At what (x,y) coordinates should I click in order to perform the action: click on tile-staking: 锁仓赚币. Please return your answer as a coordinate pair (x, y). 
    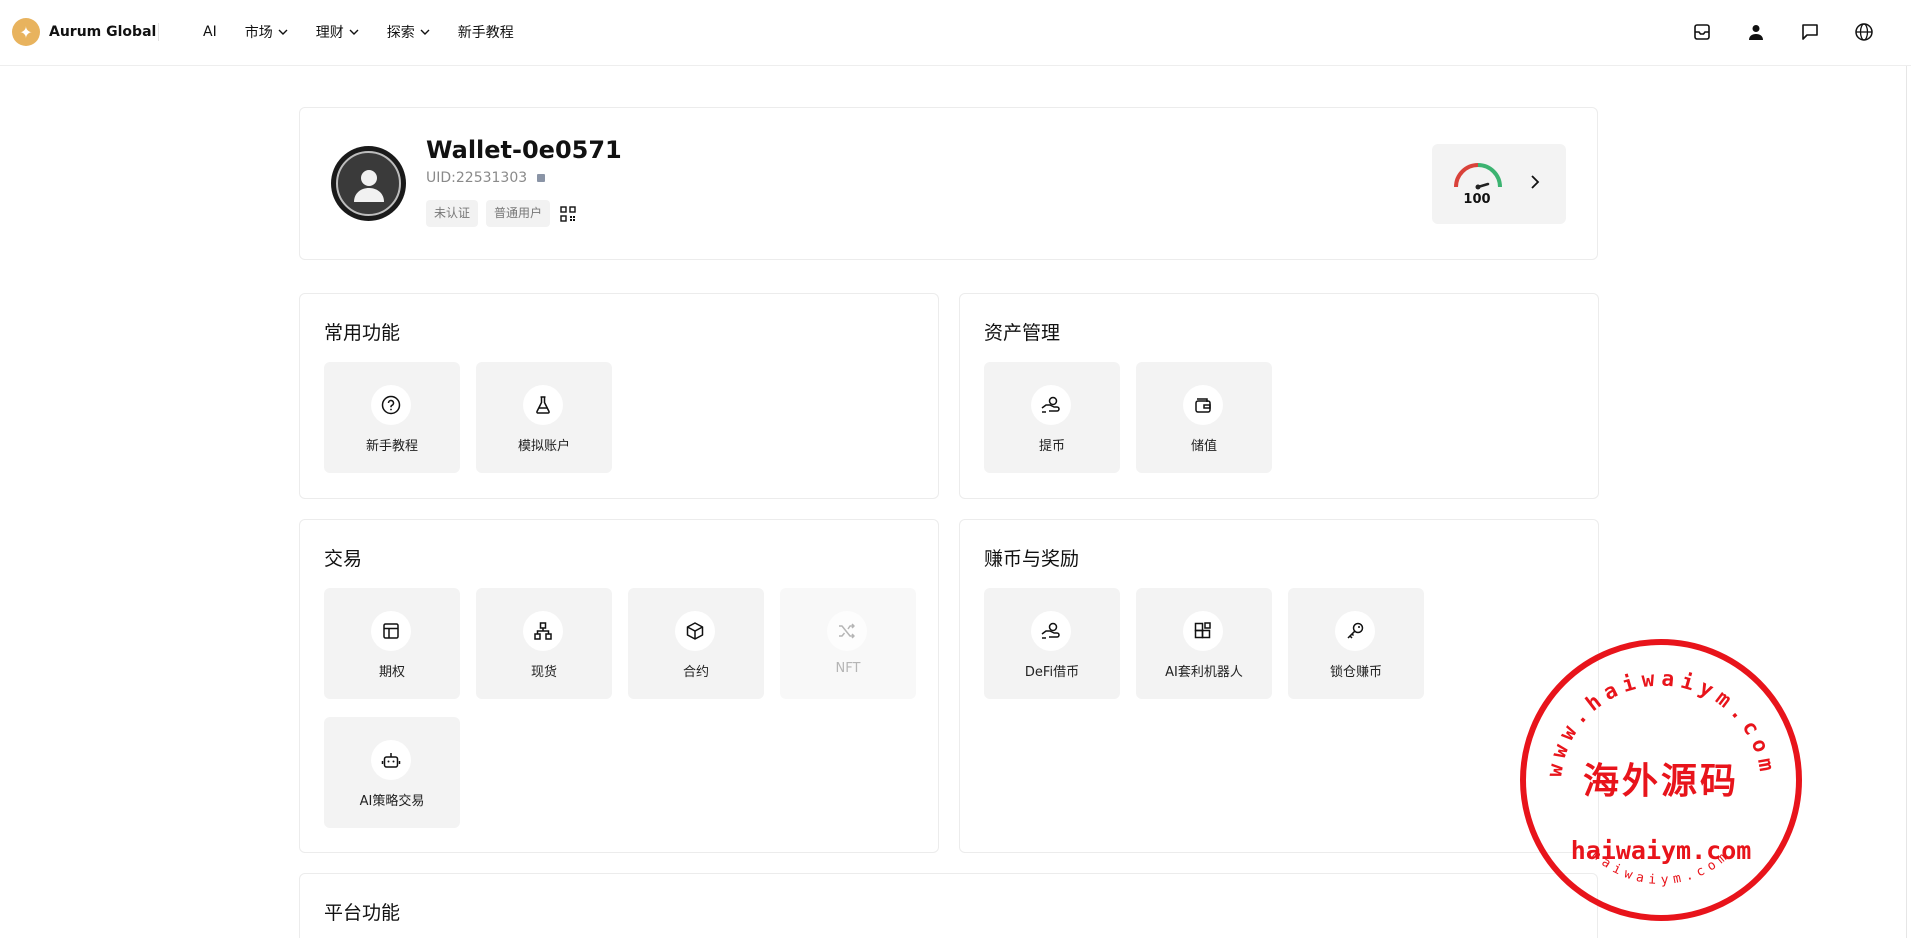
    Looking at the image, I should click on (1356, 643).